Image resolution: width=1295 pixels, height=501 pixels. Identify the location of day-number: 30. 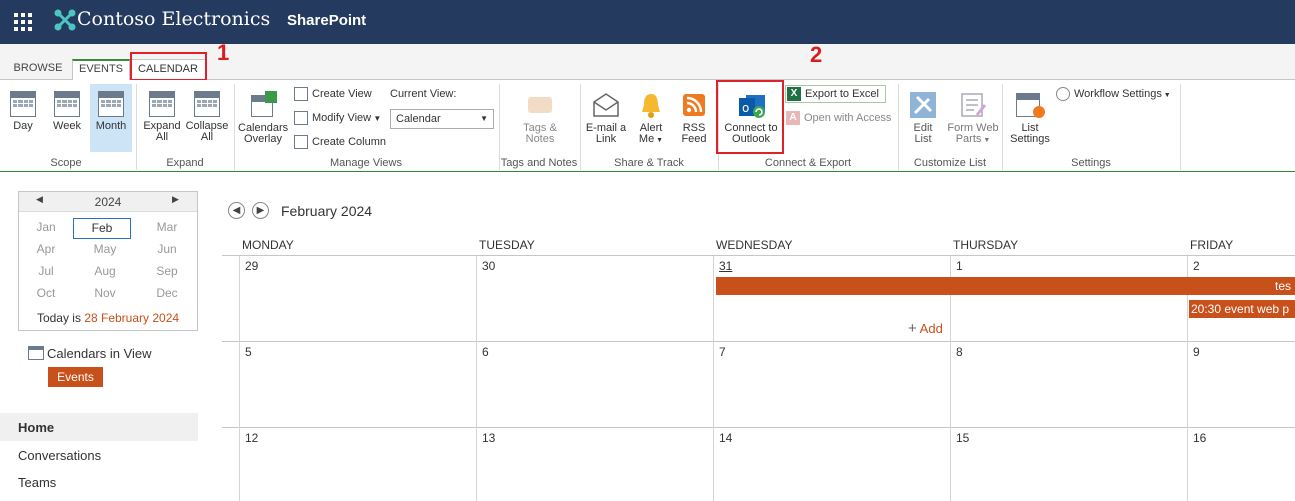
(488, 266).